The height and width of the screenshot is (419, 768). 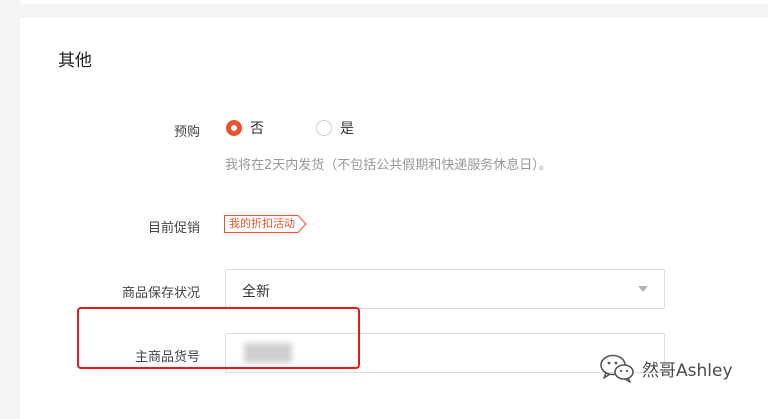 What do you see at coordinates (324, 128) in the screenshot?
I see `radio-unchecked-icon` at bounding box center [324, 128].